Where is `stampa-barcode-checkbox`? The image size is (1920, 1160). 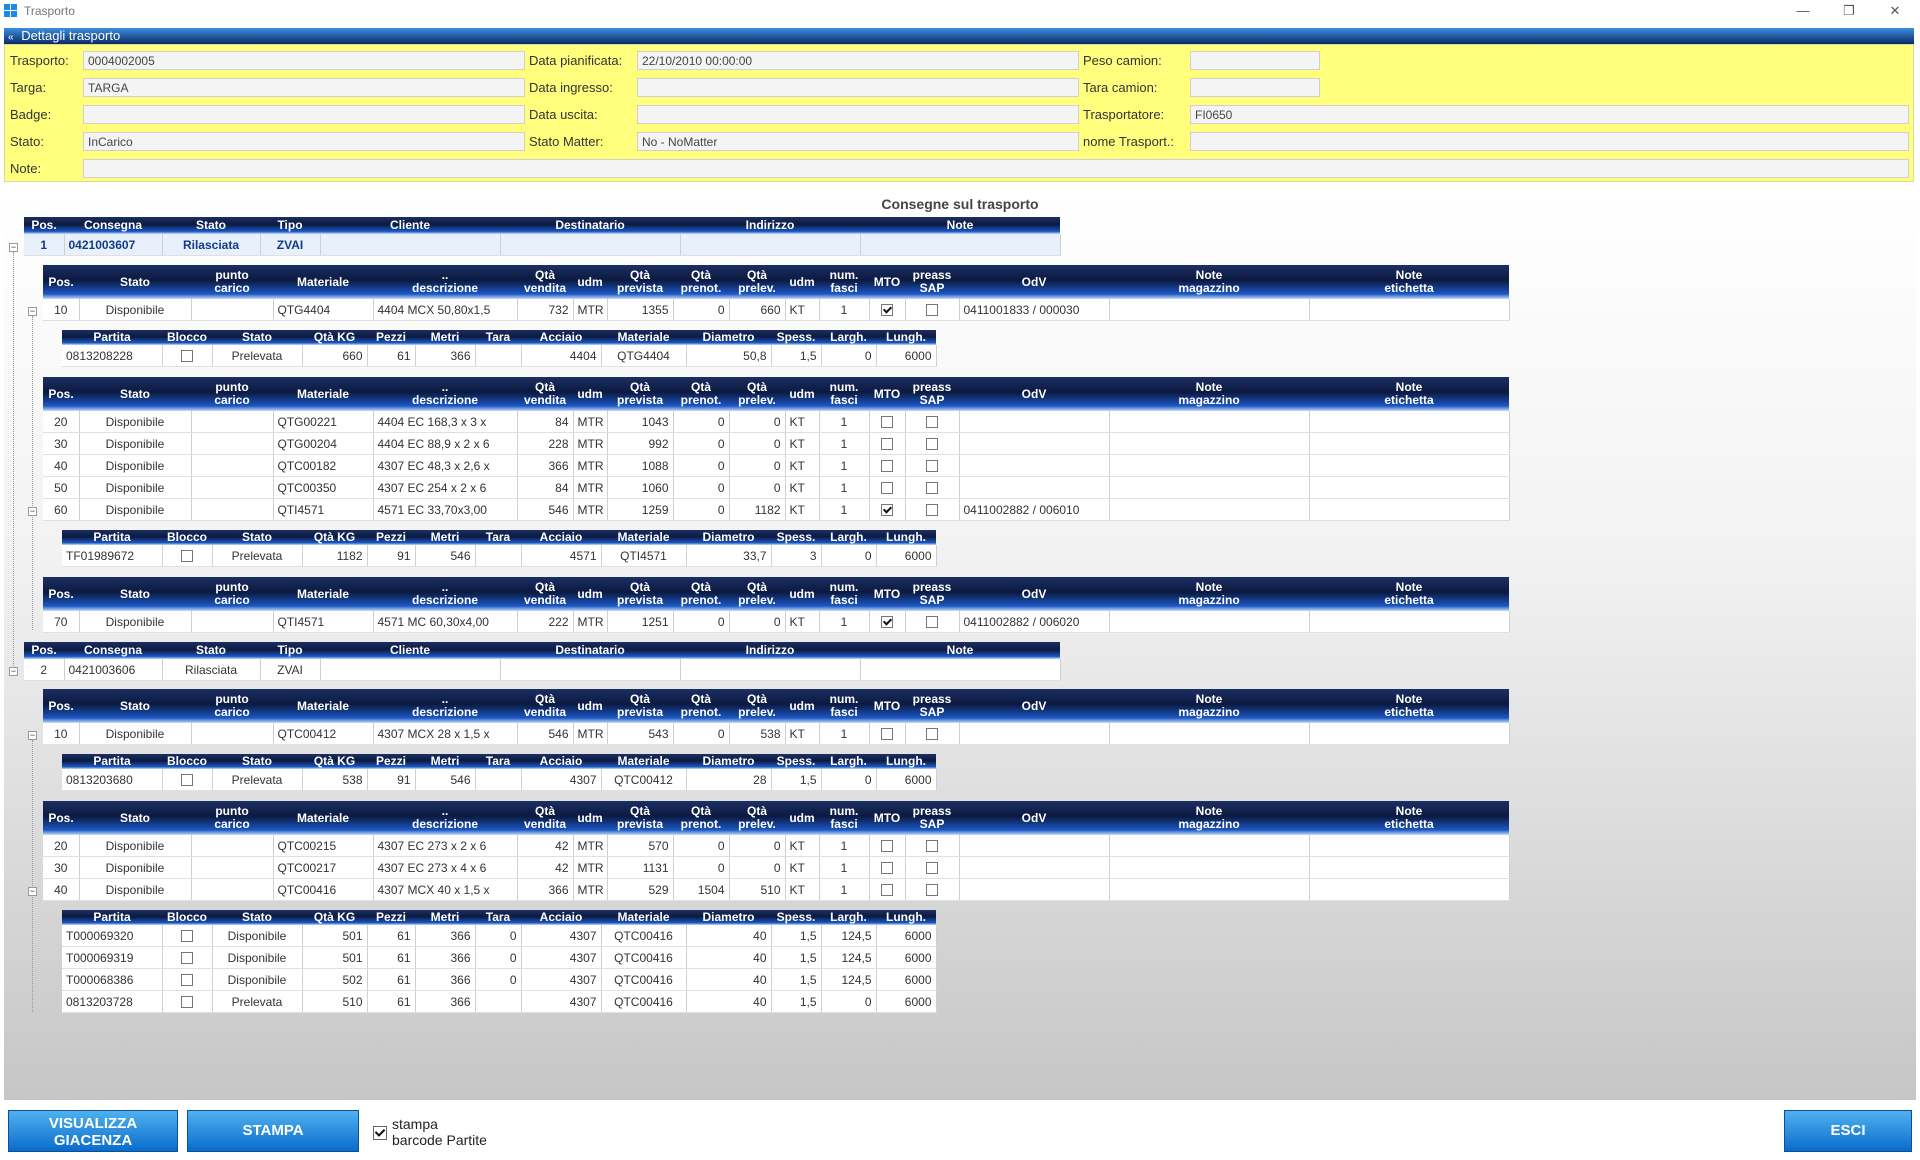 stampa-barcode-checkbox is located at coordinates (380, 1133).